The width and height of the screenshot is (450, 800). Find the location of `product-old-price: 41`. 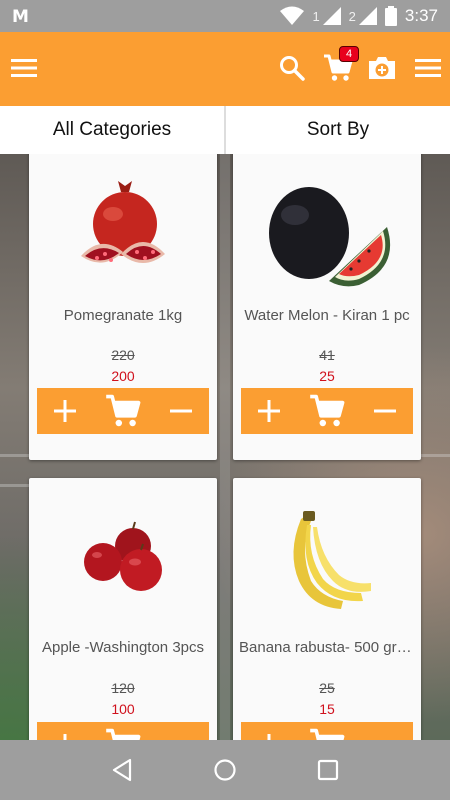

product-old-price: 41 is located at coordinates (327, 355).